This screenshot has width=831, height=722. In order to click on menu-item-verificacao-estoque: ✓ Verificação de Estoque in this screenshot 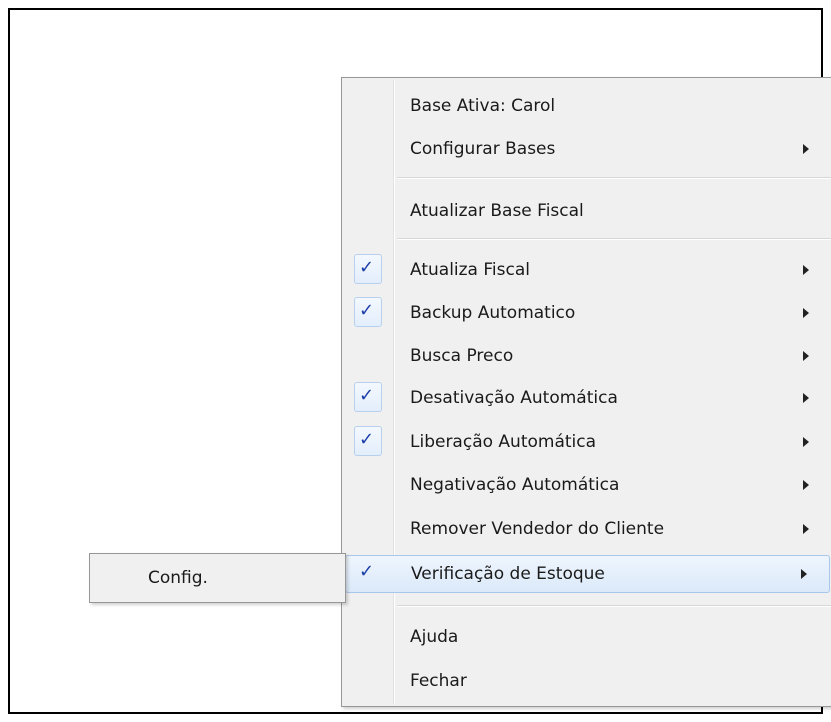, I will do `click(587, 574)`.